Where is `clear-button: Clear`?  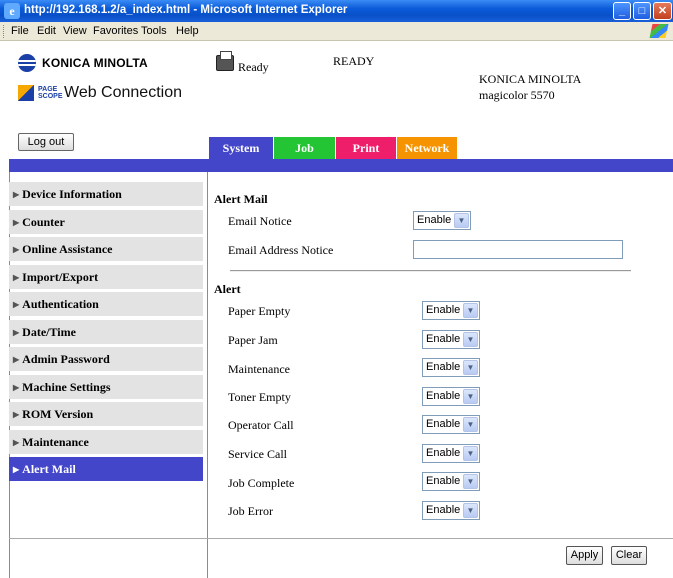
clear-button: Clear is located at coordinates (629, 555).